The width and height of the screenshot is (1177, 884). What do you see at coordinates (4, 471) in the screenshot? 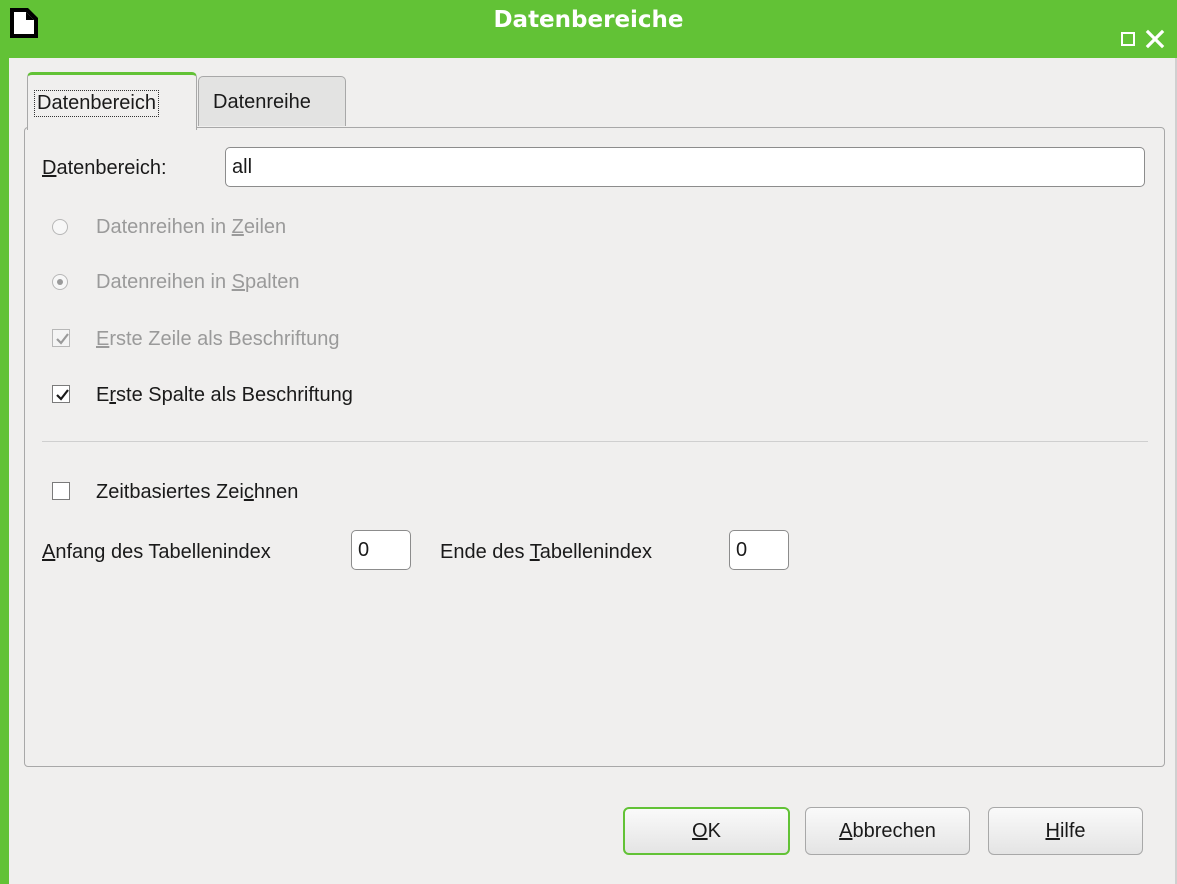
I see `window-left-border` at bounding box center [4, 471].